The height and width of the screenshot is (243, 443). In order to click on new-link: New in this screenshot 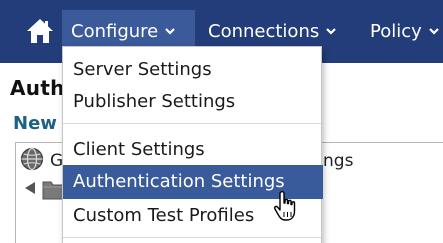, I will do `click(35, 123)`.